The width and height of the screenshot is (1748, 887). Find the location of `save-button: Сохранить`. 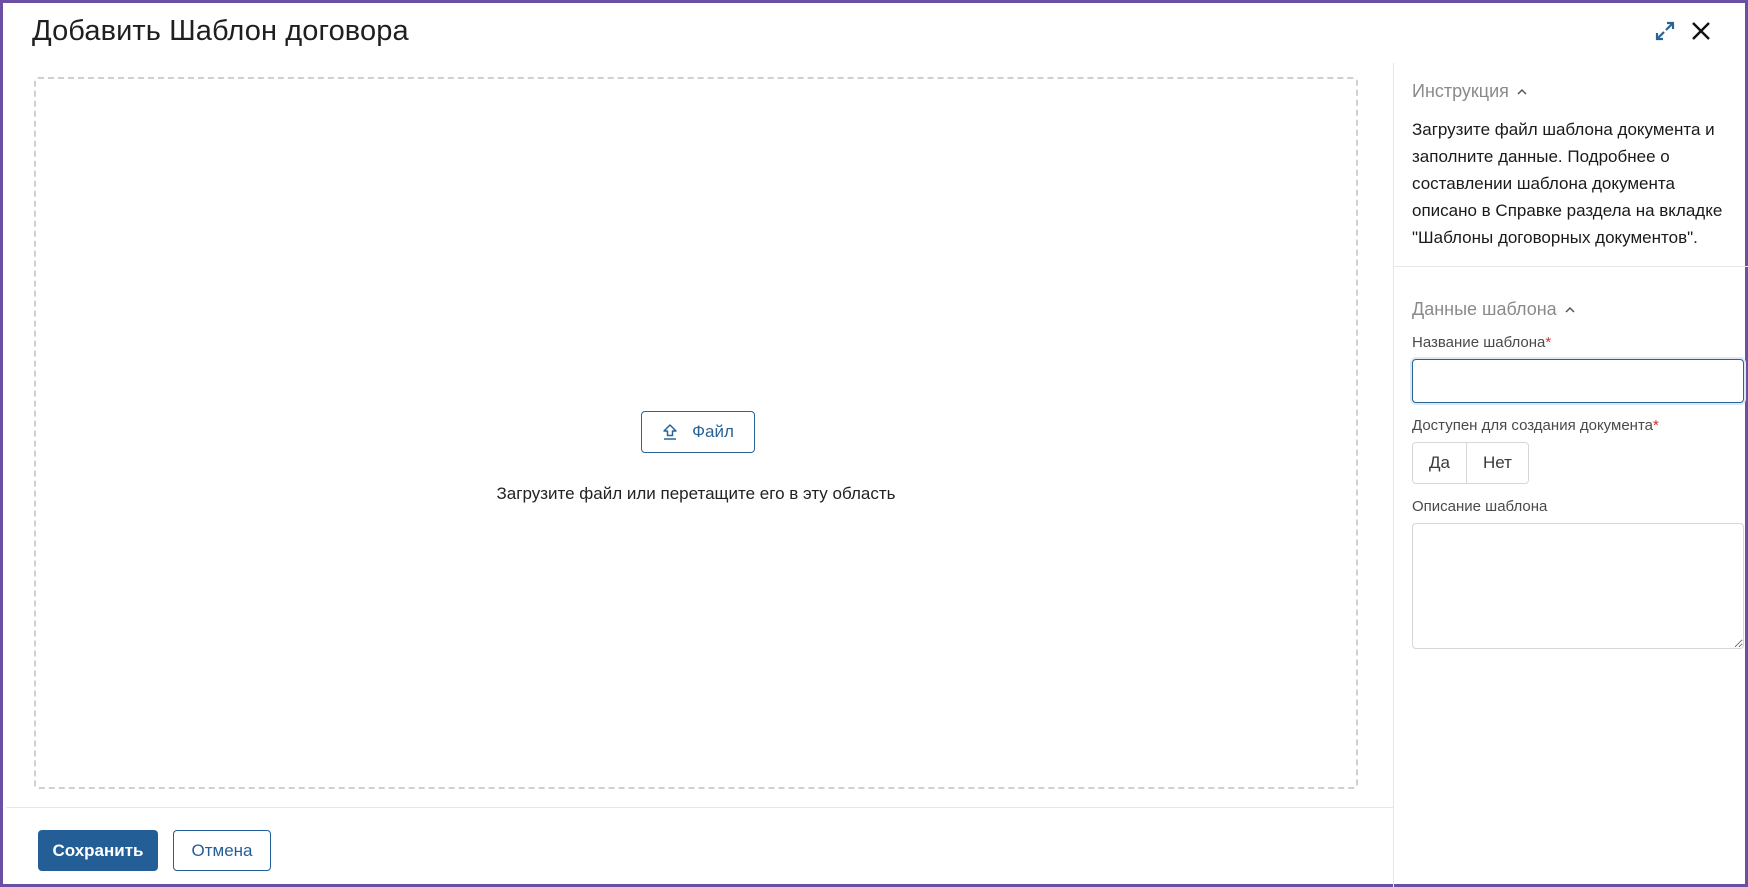

save-button: Сохранить is located at coordinates (98, 850).